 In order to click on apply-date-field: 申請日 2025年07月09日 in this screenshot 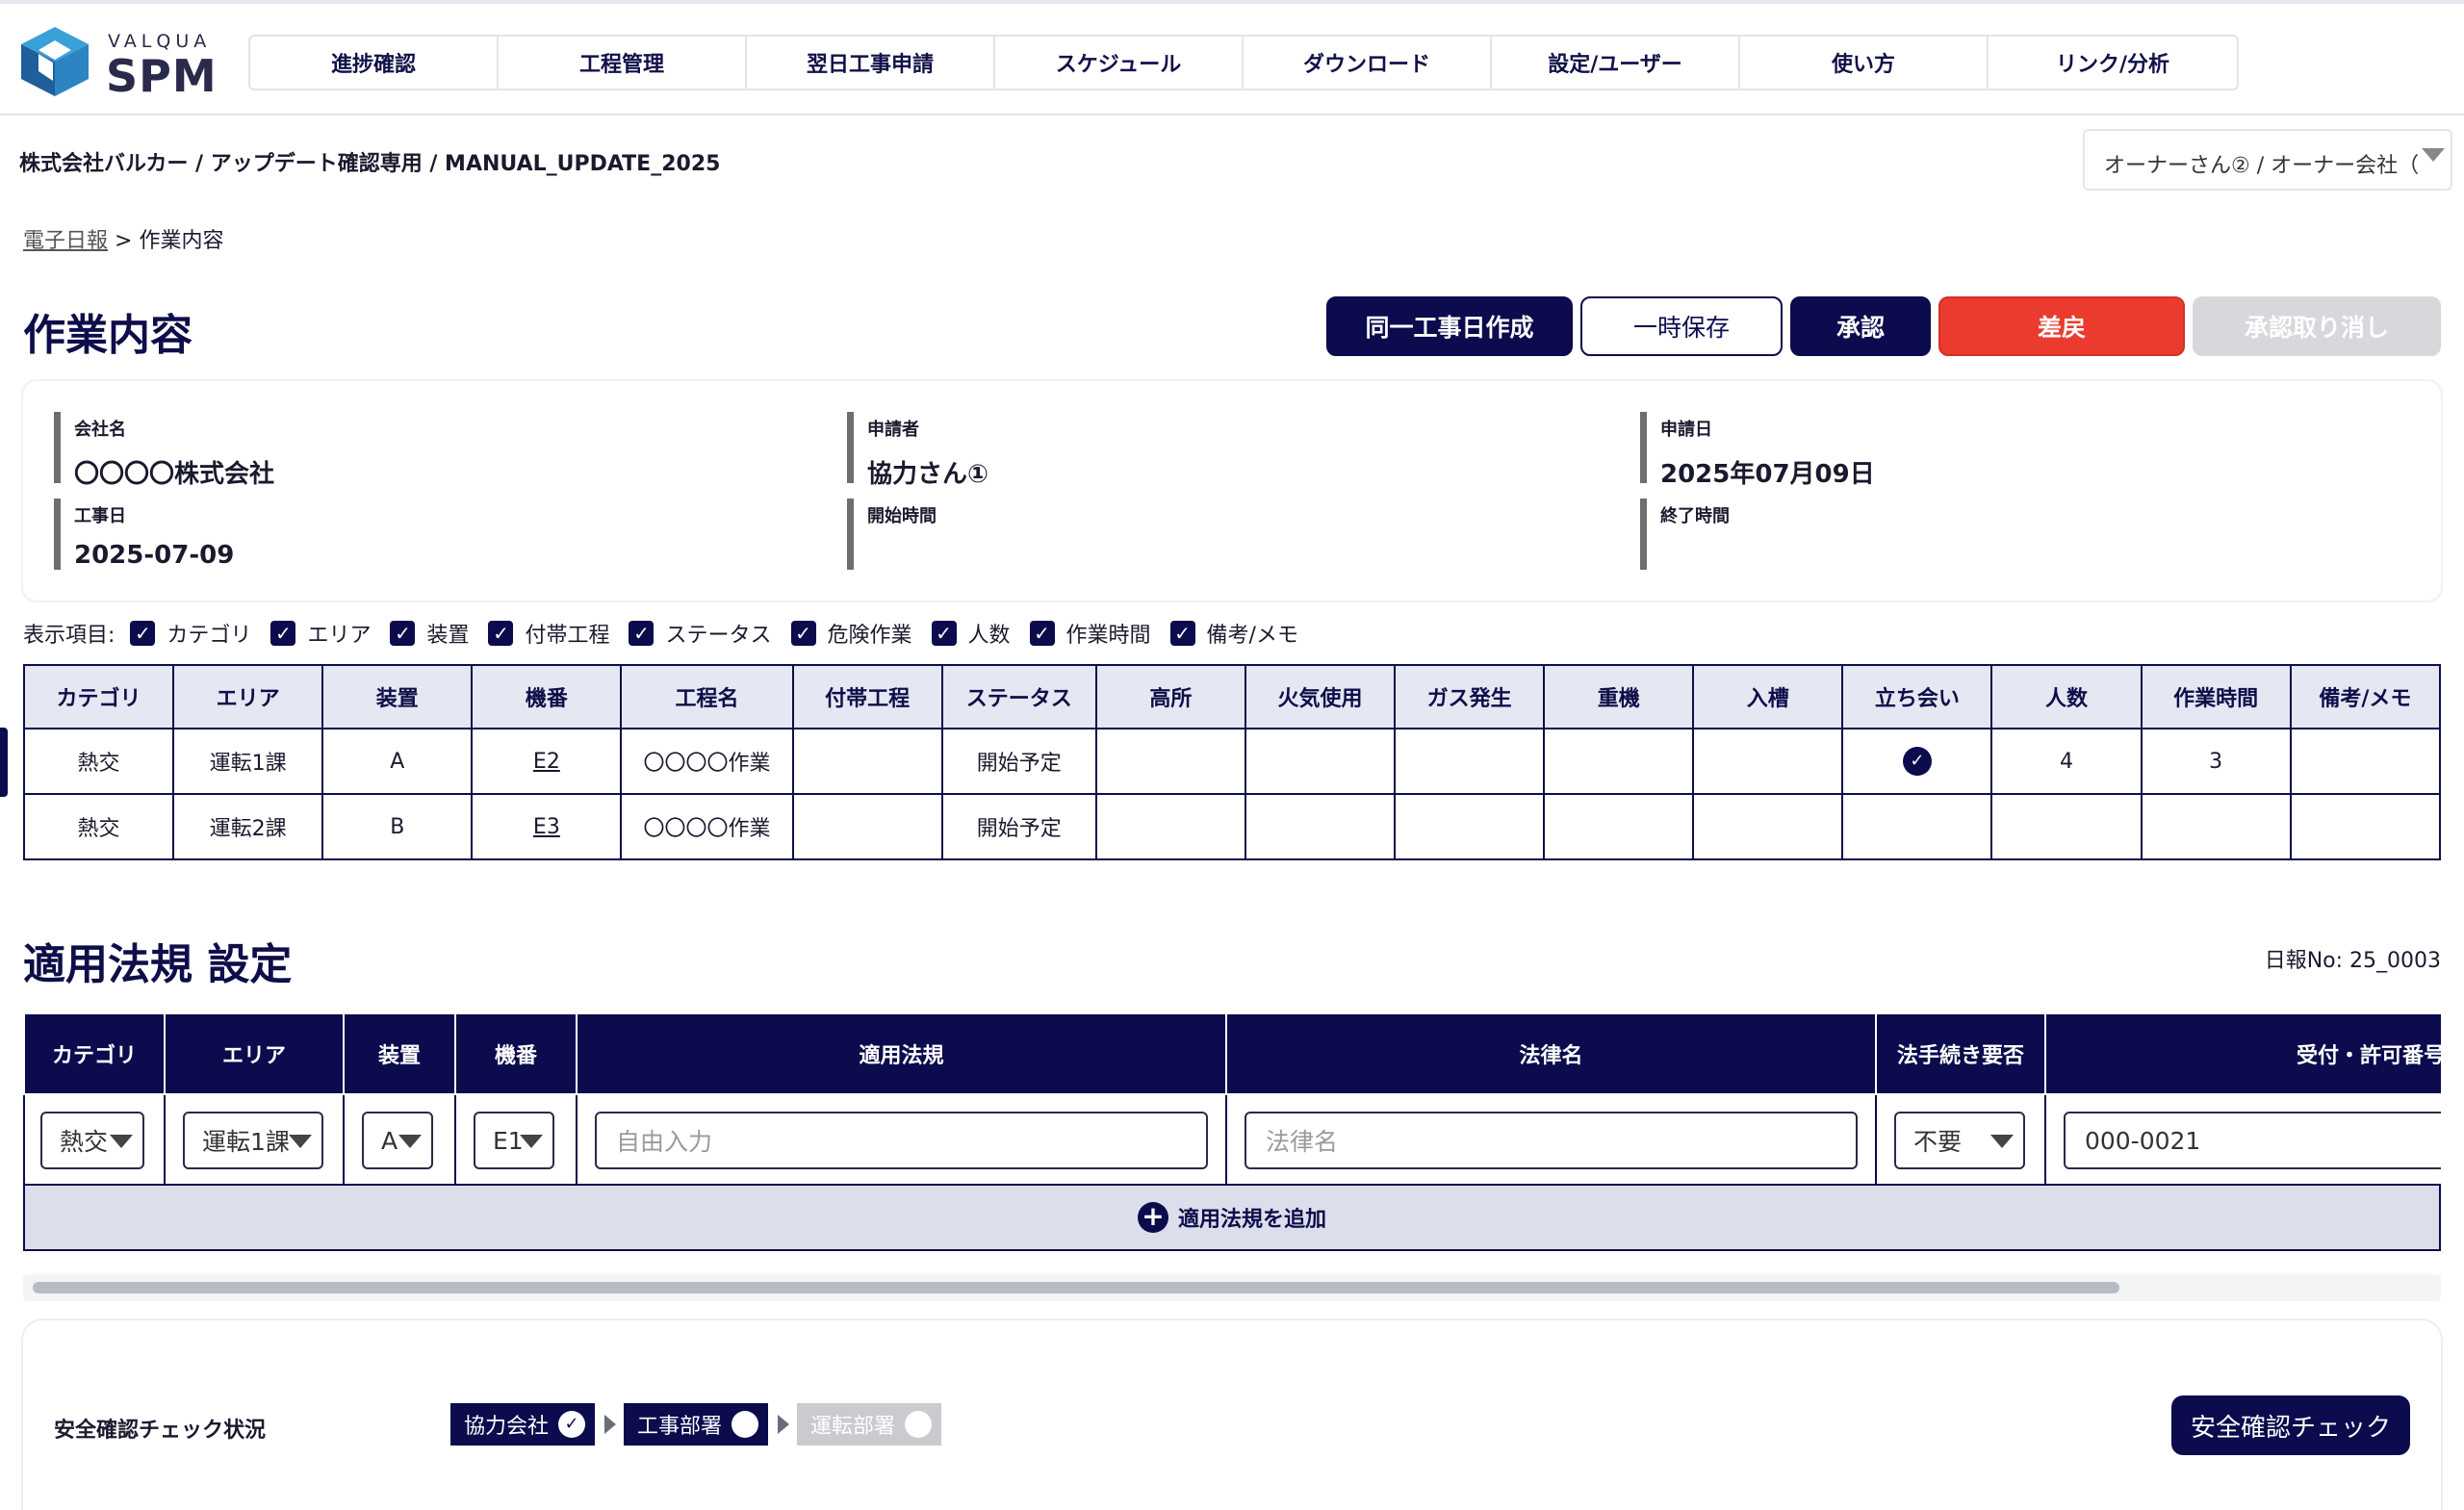, I will do `click(1757, 450)`.